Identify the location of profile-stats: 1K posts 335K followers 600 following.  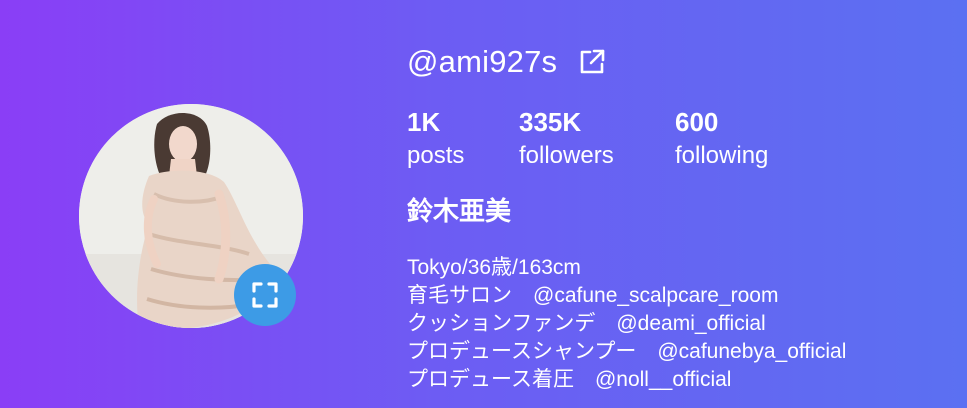
(611, 139).